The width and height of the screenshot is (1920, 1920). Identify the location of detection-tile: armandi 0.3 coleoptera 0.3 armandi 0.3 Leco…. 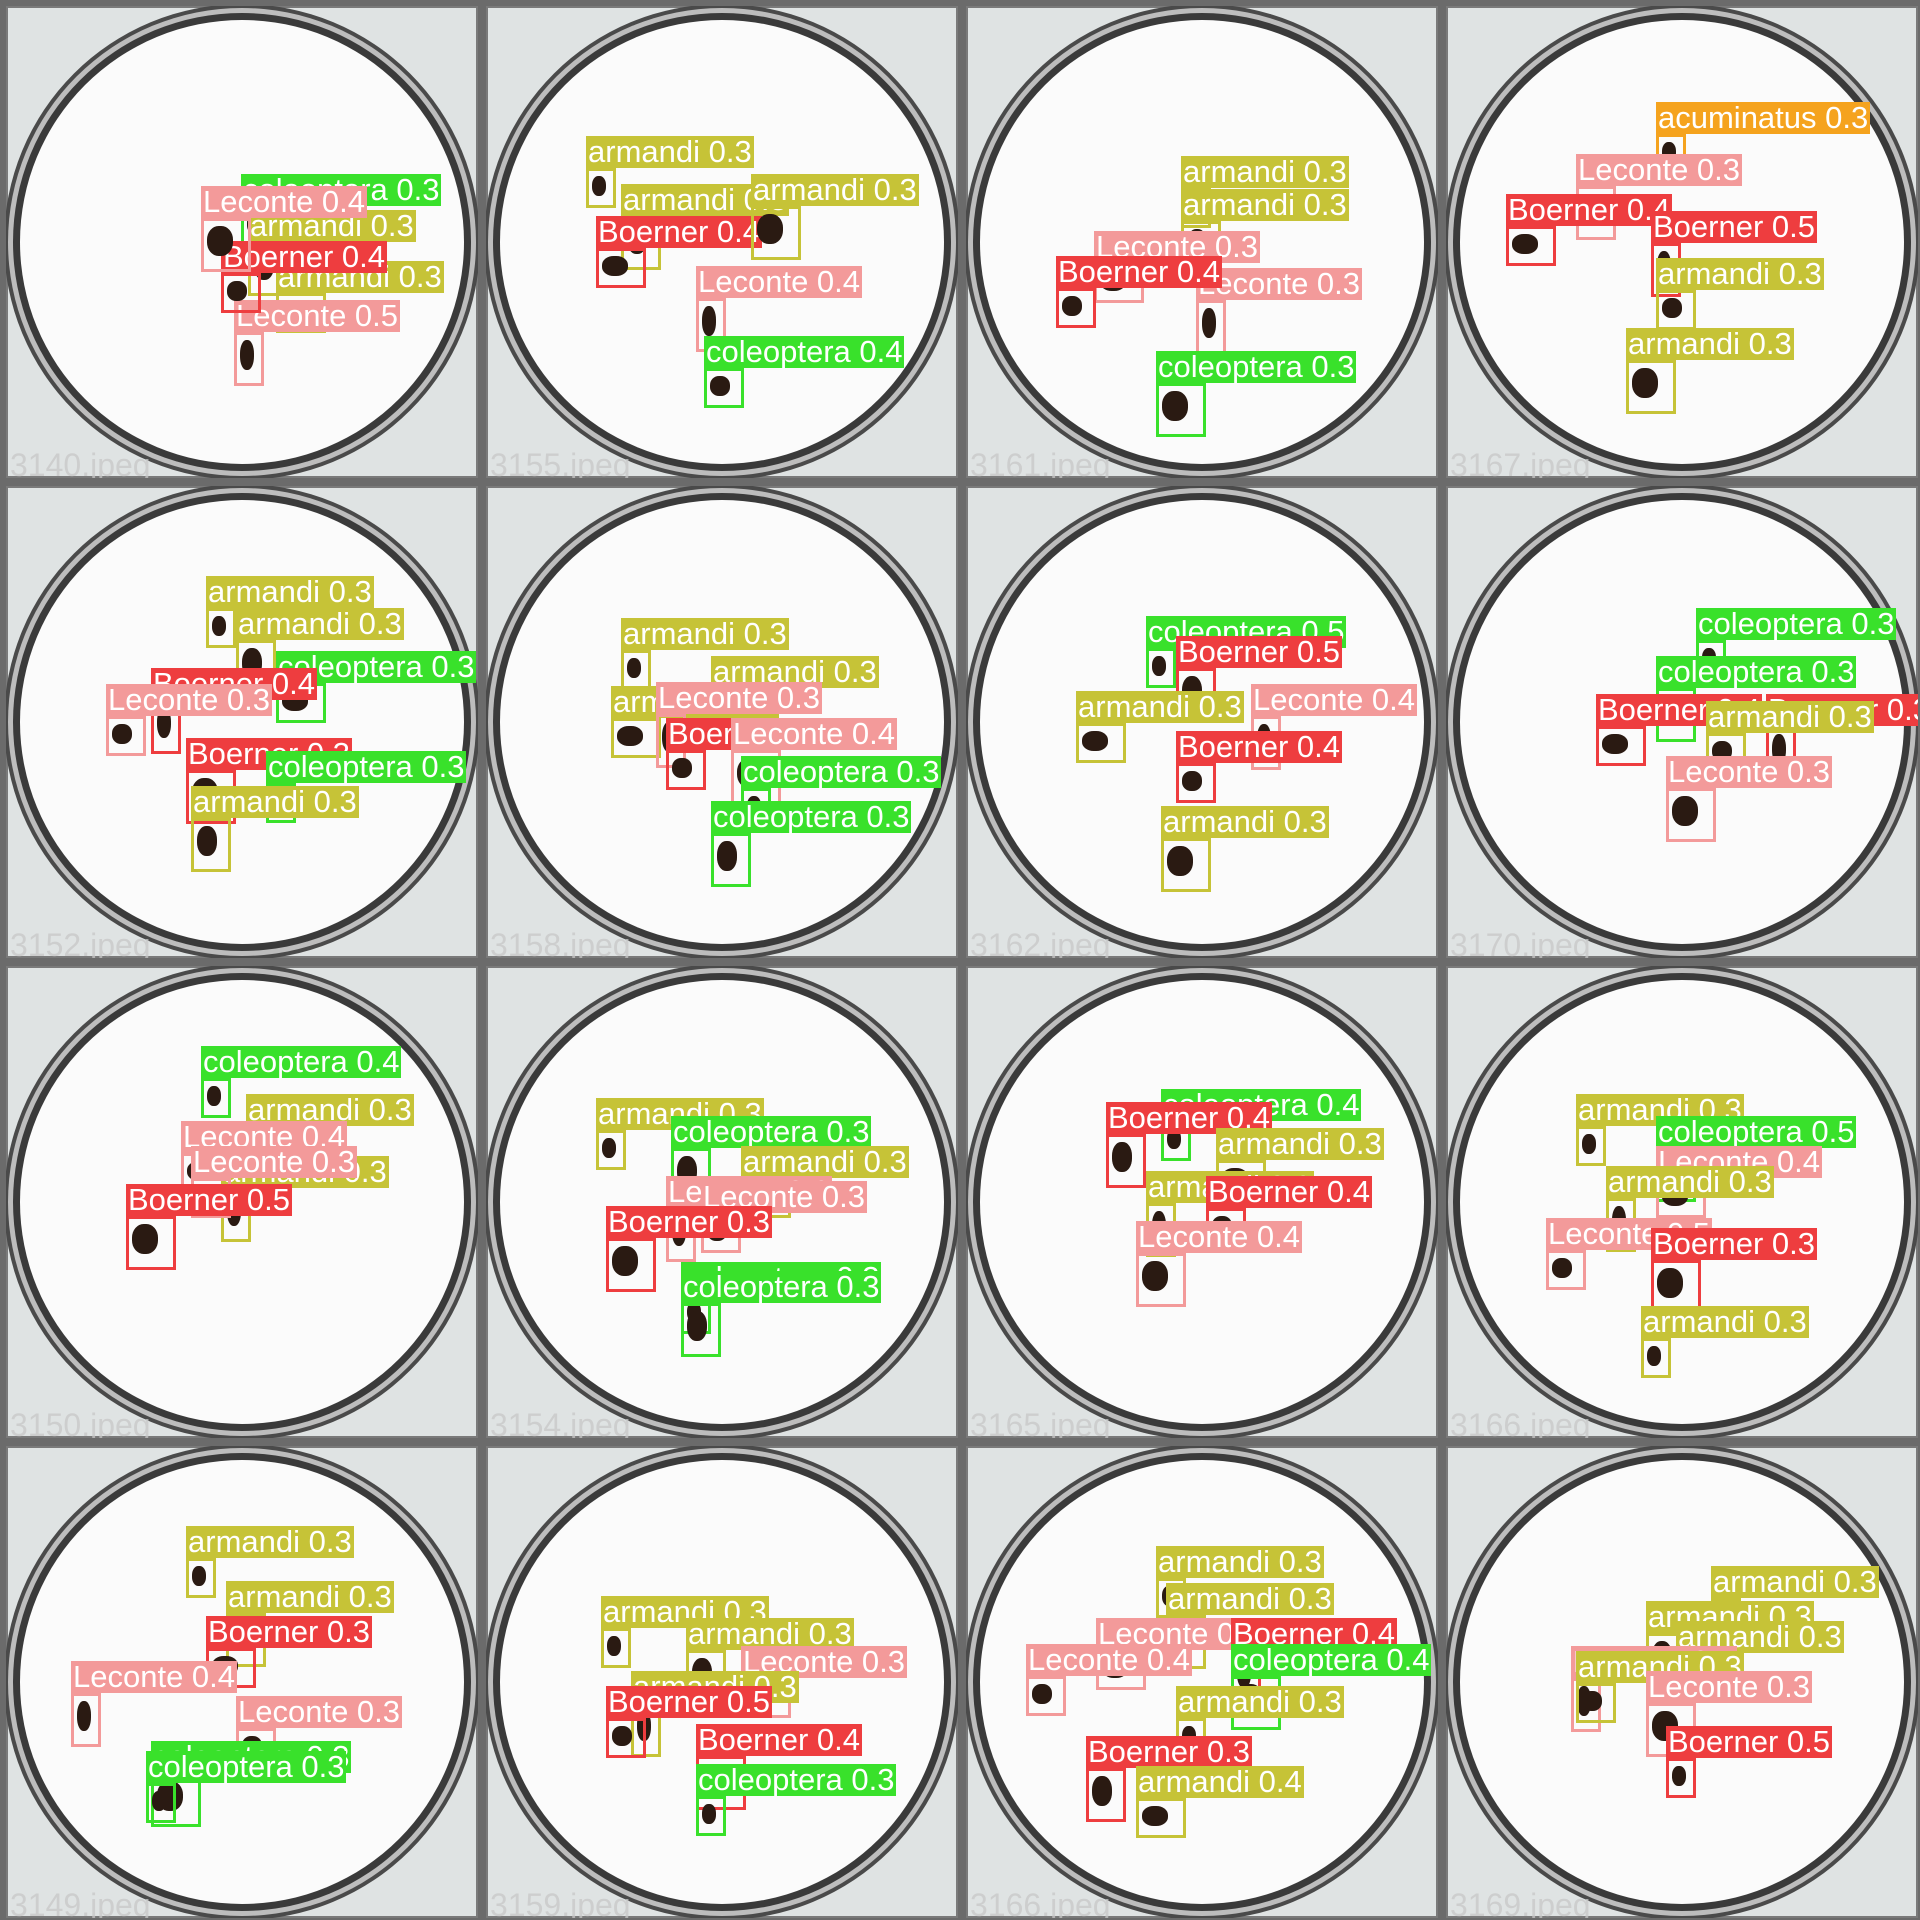
(722, 1202).